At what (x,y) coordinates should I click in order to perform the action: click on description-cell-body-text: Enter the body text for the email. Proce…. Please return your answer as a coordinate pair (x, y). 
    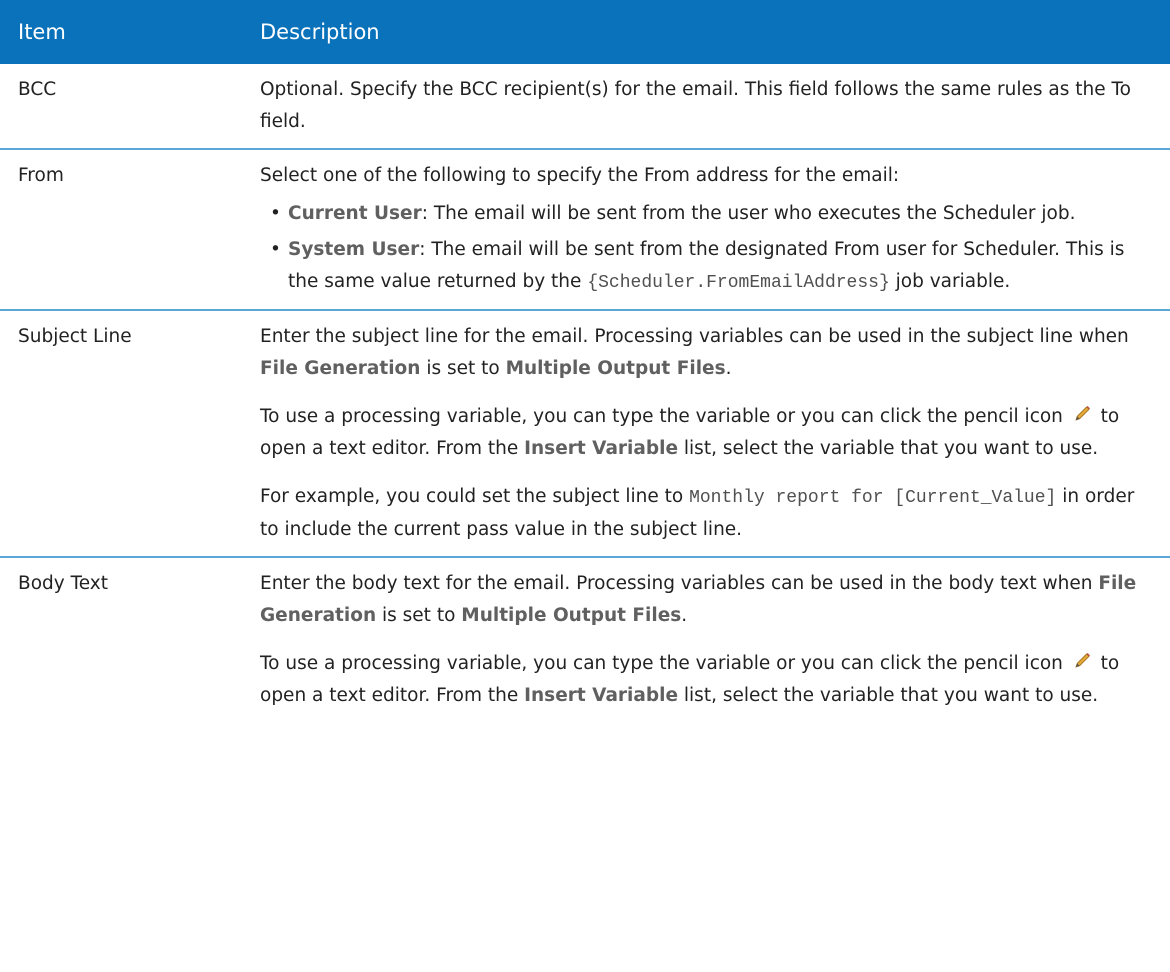
    Looking at the image, I should click on (709, 639).